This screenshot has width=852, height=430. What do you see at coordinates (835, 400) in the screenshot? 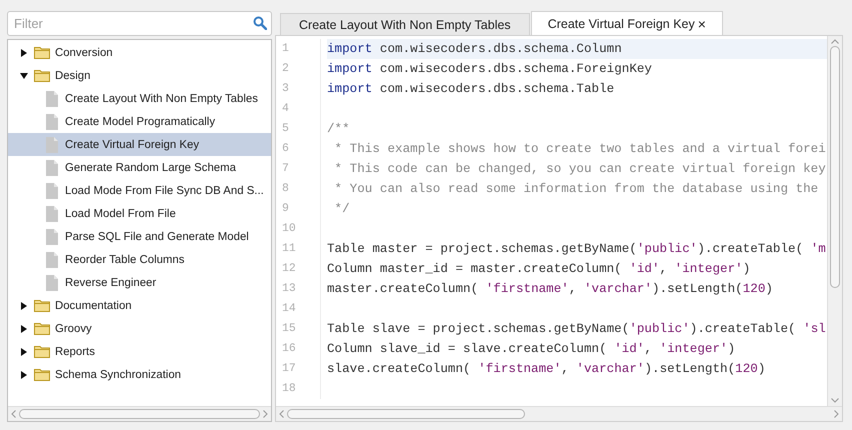
I see `scroll-down-icon` at bounding box center [835, 400].